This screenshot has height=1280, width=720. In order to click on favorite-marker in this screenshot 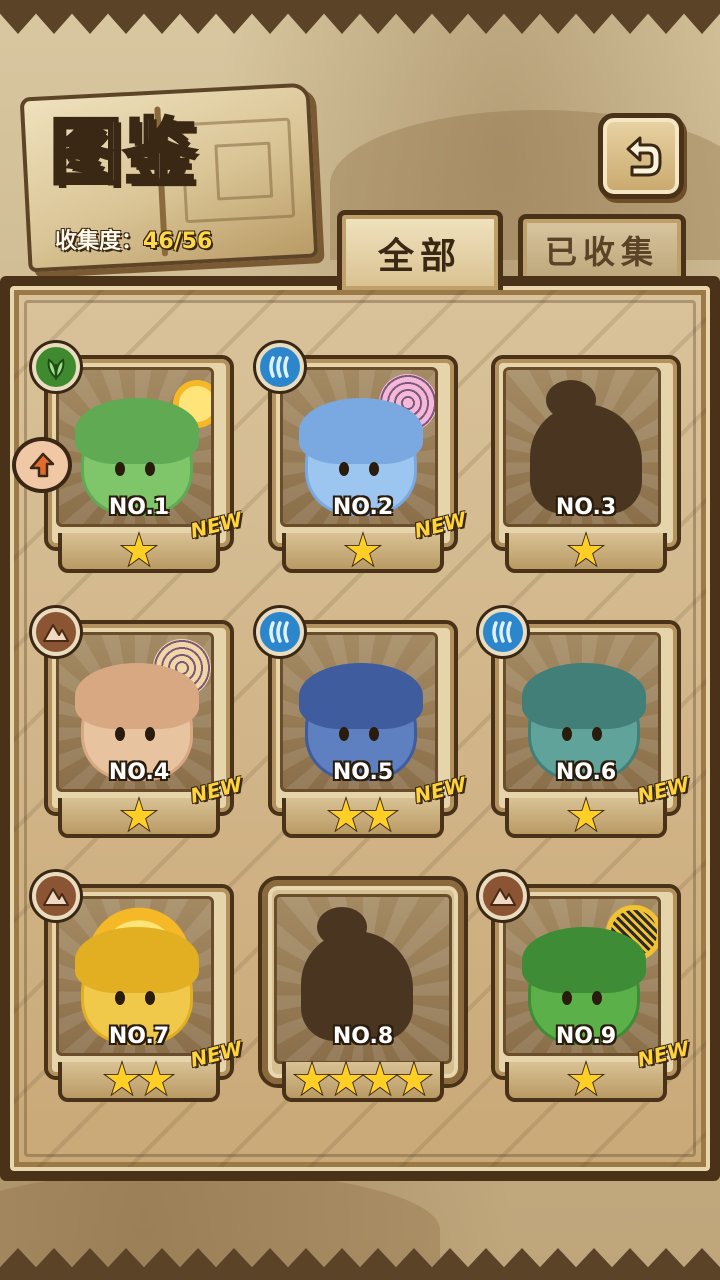, I will do `click(42, 465)`.